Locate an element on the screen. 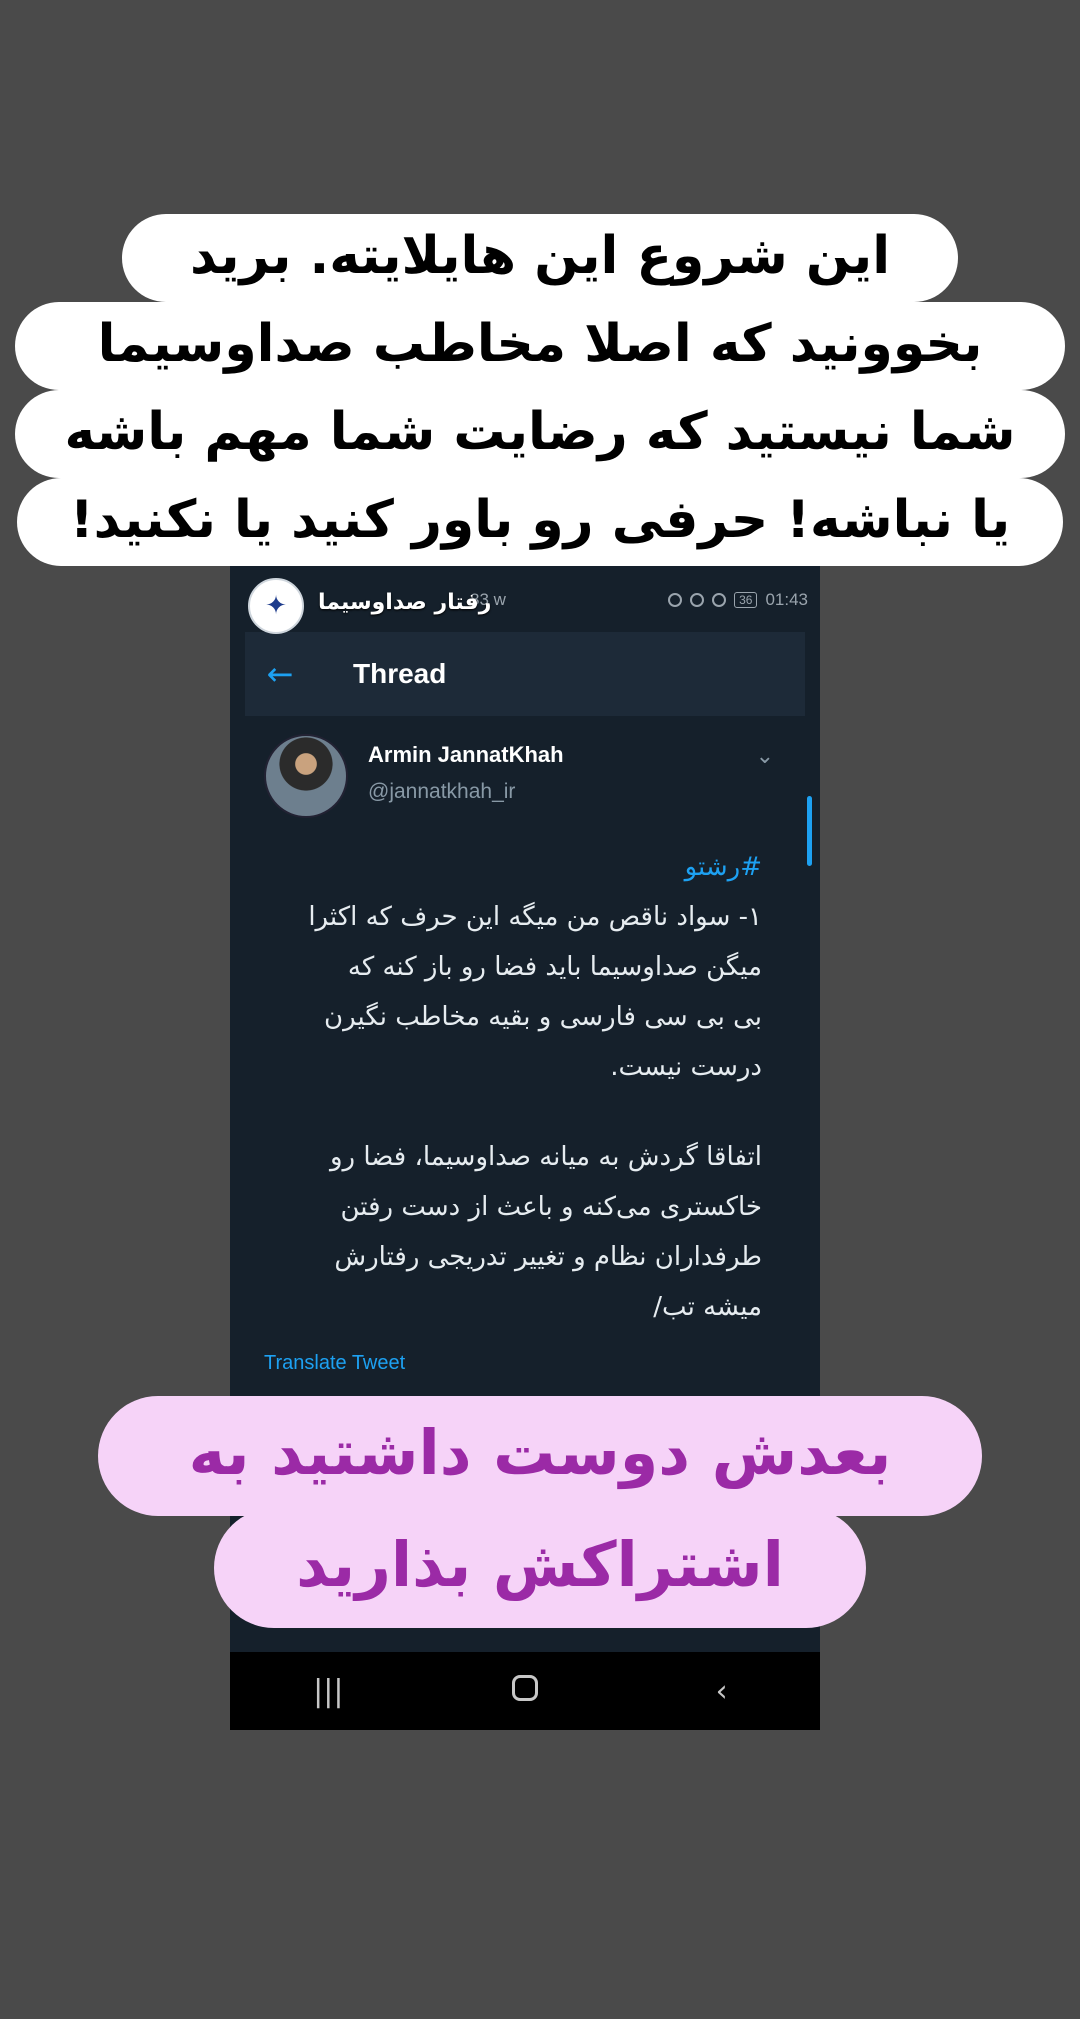  home-icon is located at coordinates (524, 1687).